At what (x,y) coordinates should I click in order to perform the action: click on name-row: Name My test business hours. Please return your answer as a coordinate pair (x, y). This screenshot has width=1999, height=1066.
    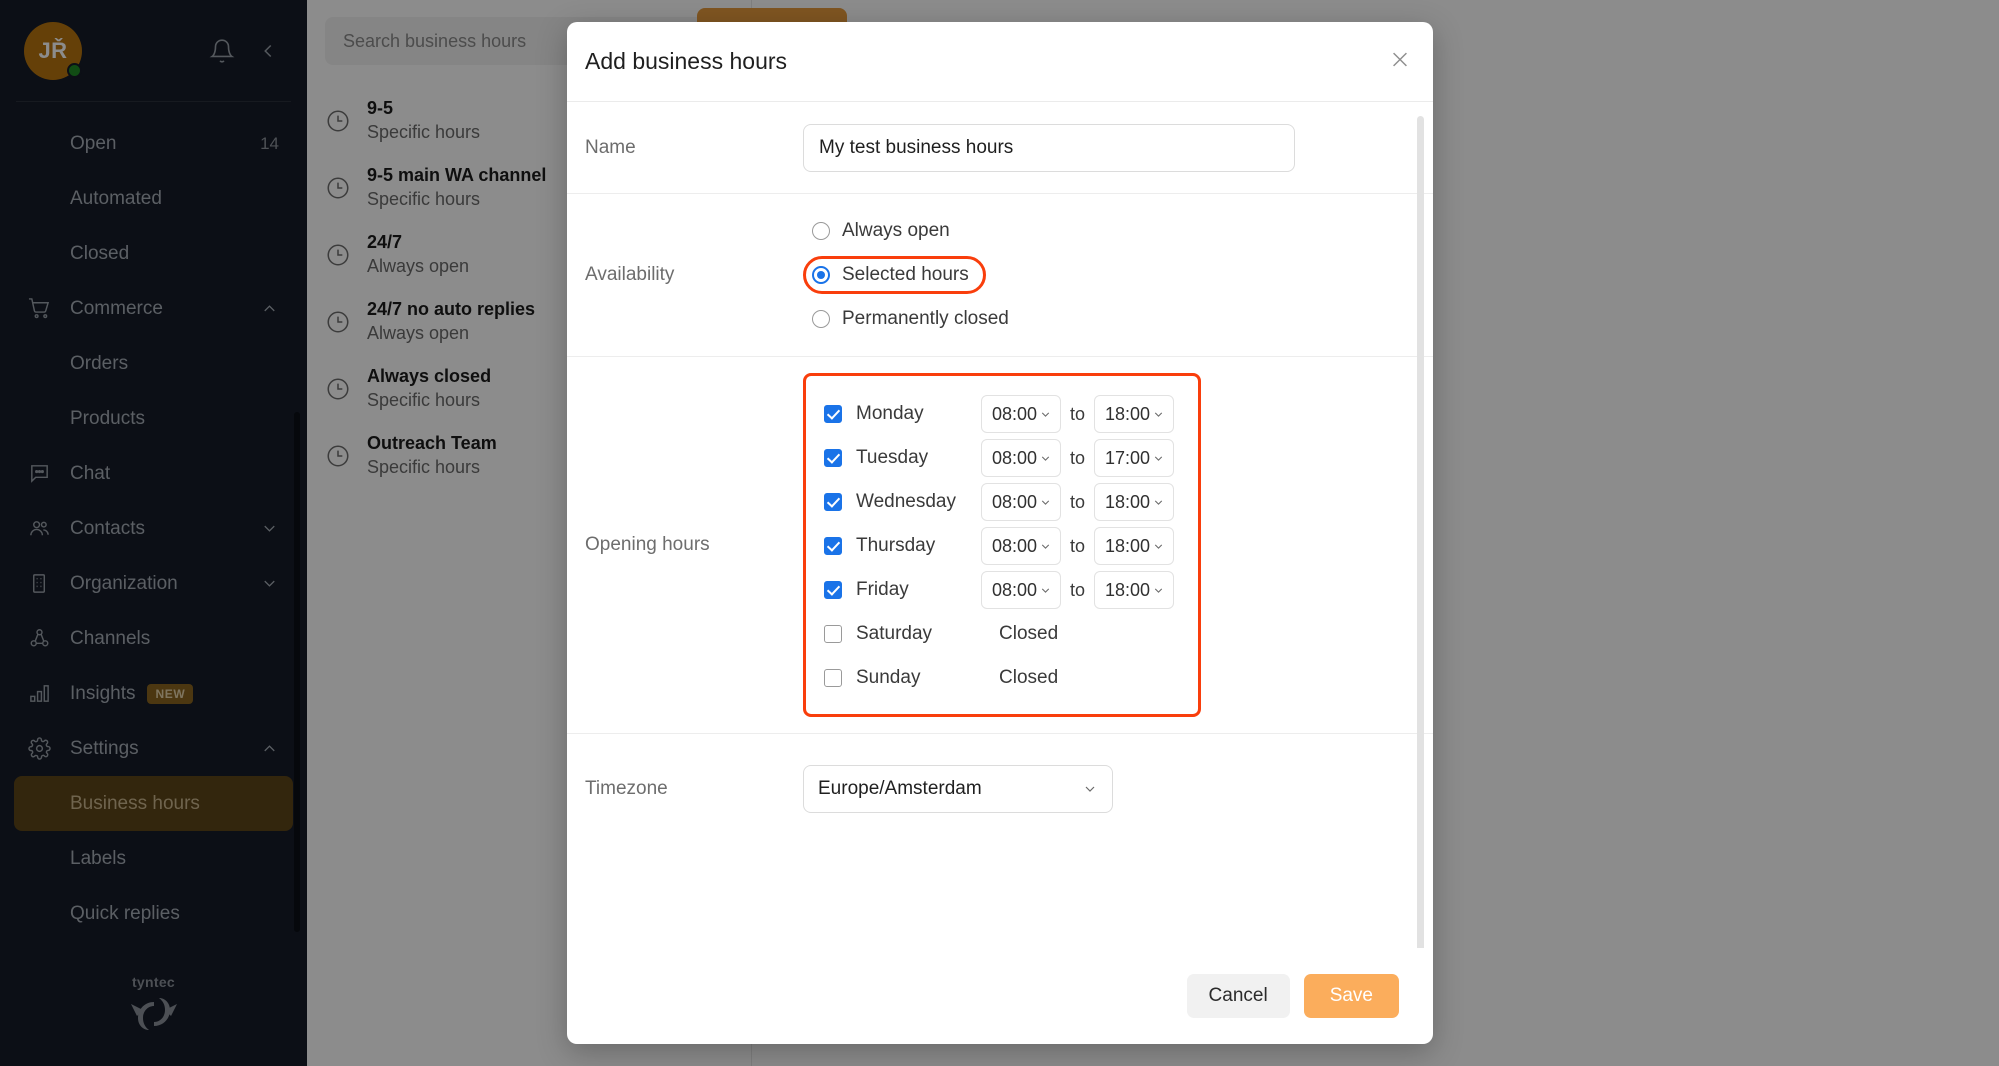
    Looking at the image, I should click on (1000, 148).